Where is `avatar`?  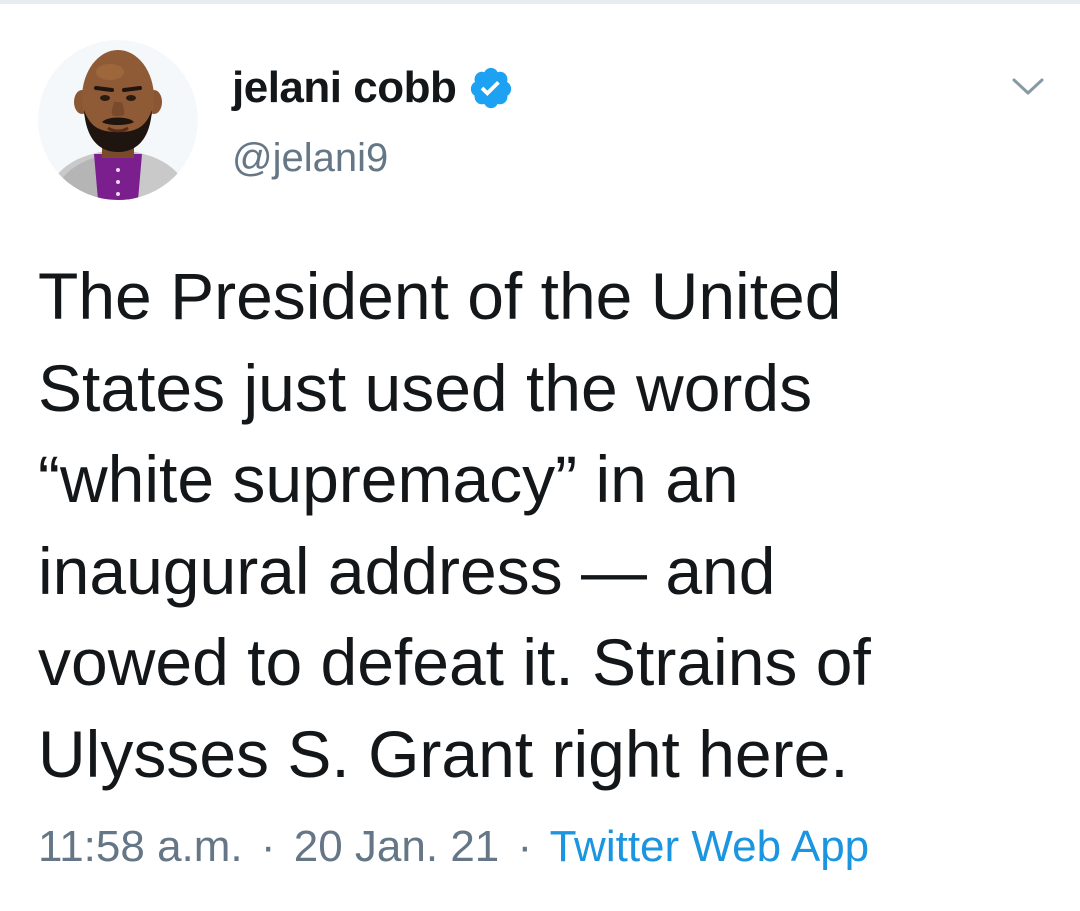 avatar is located at coordinates (118, 120).